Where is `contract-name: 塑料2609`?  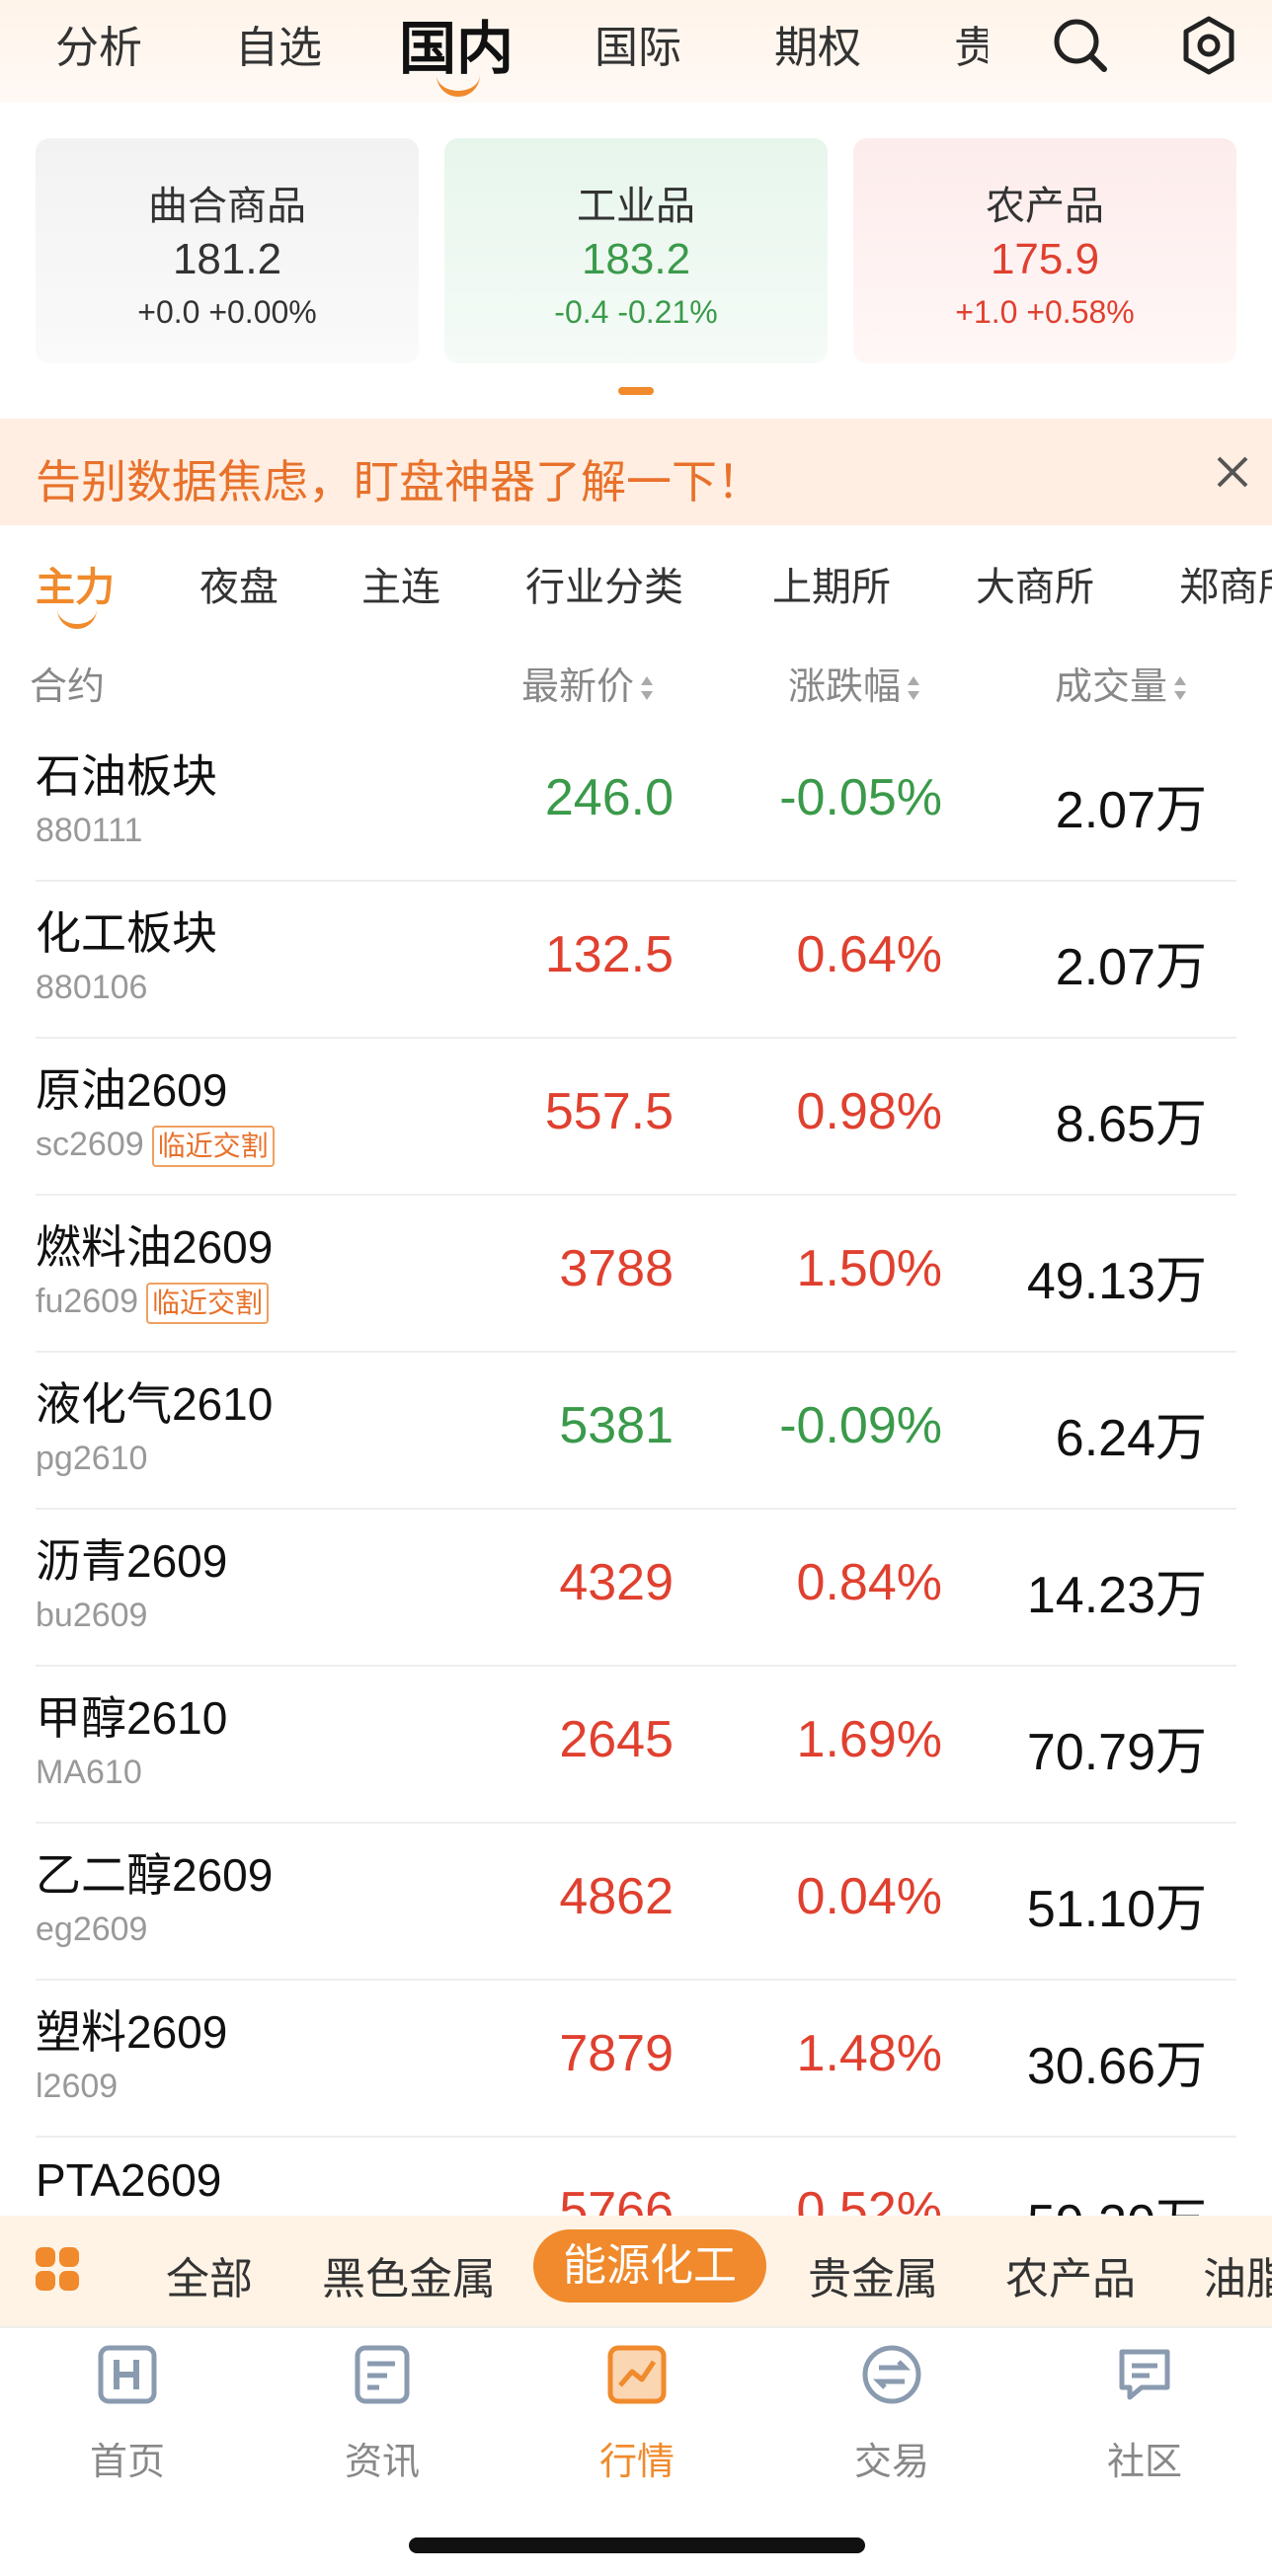
contract-name: 塑料2609 is located at coordinates (132, 2032).